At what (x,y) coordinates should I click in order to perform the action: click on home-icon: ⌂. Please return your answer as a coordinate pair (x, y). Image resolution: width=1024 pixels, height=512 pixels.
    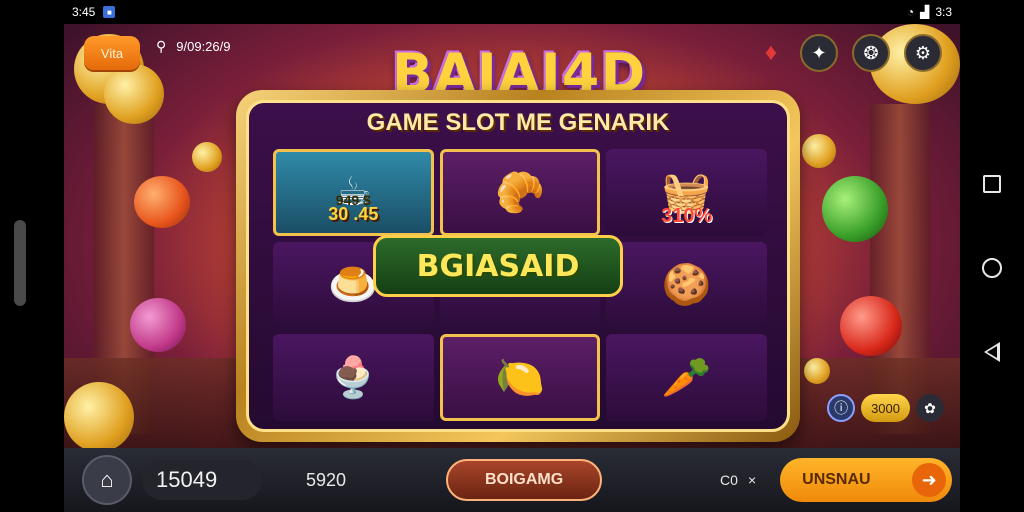
    Looking at the image, I should click on (107, 479).